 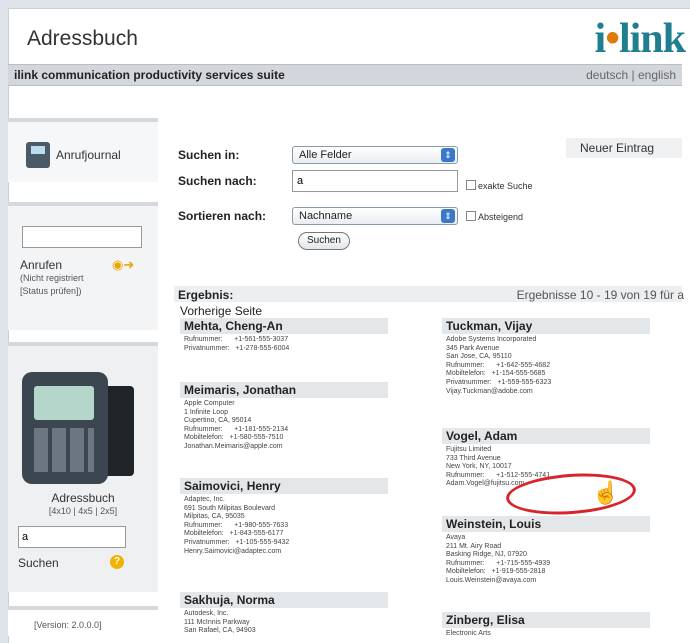 What do you see at coordinates (123, 265) in the screenshot?
I see `call-arrow-icon: ◉➜` at bounding box center [123, 265].